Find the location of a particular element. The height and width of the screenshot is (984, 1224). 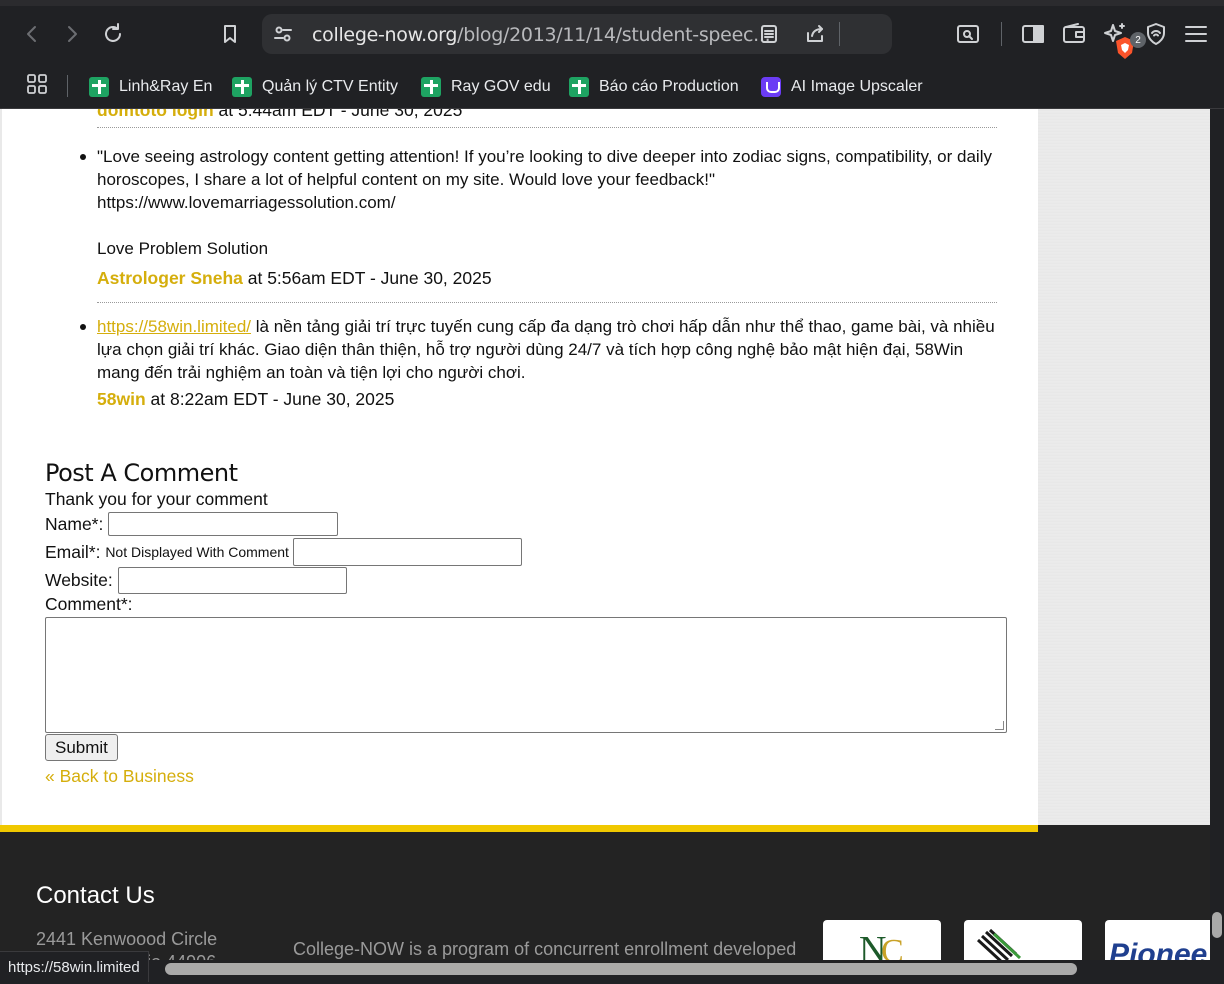

bookmark-label: Báo cáo Production is located at coordinates (669, 86).